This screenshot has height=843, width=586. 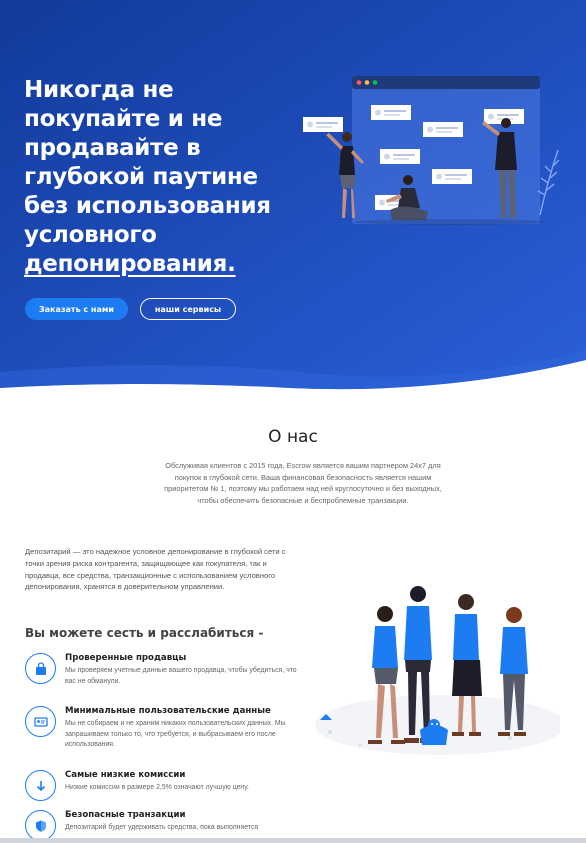 I want to click on scrollbar-track, so click(x=293, y=840).